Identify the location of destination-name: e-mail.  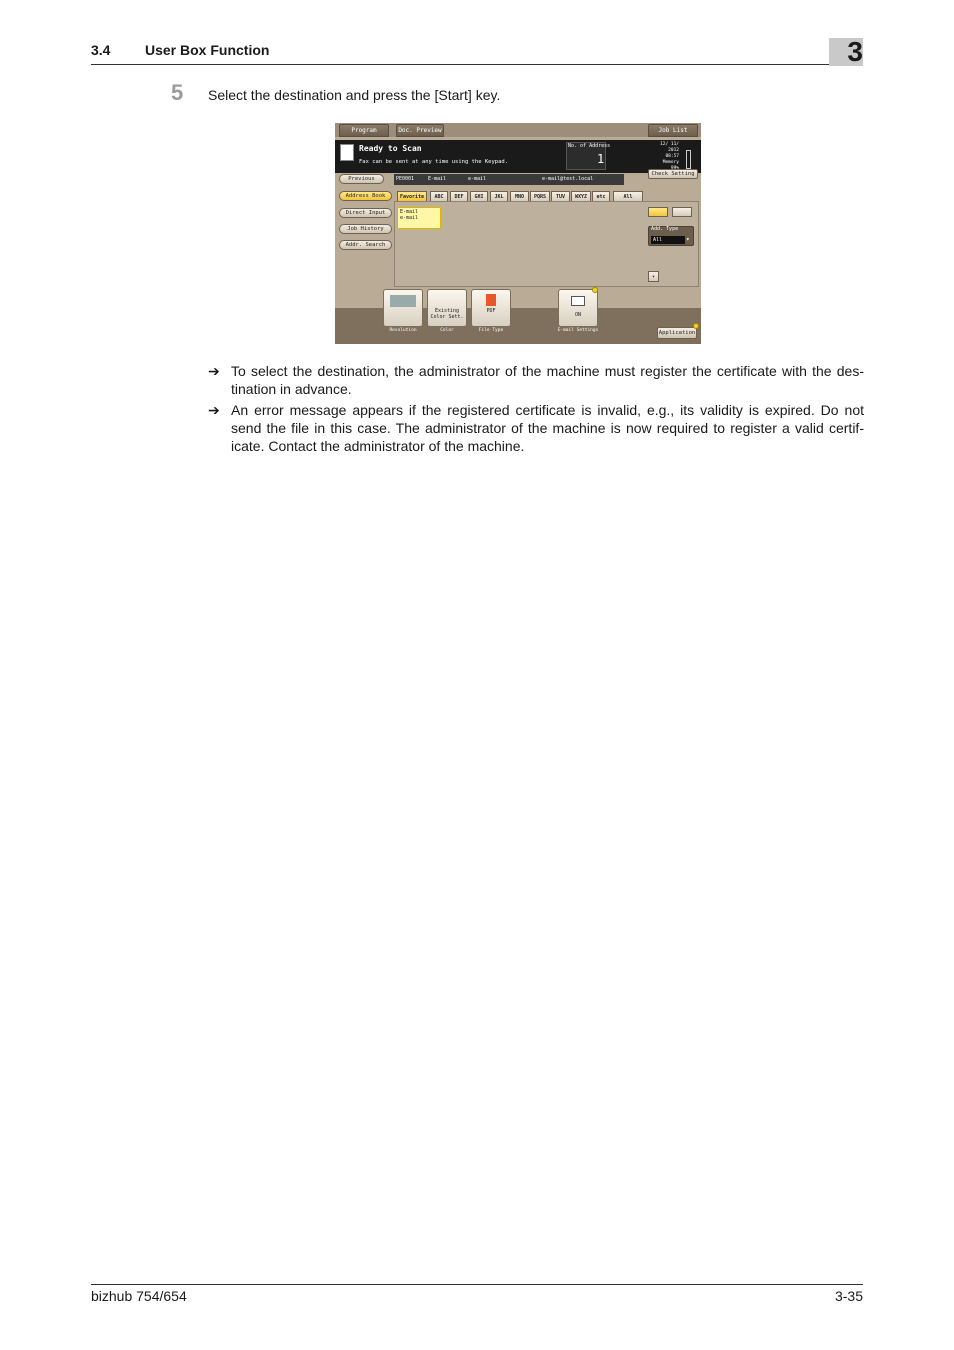
(477, 179).